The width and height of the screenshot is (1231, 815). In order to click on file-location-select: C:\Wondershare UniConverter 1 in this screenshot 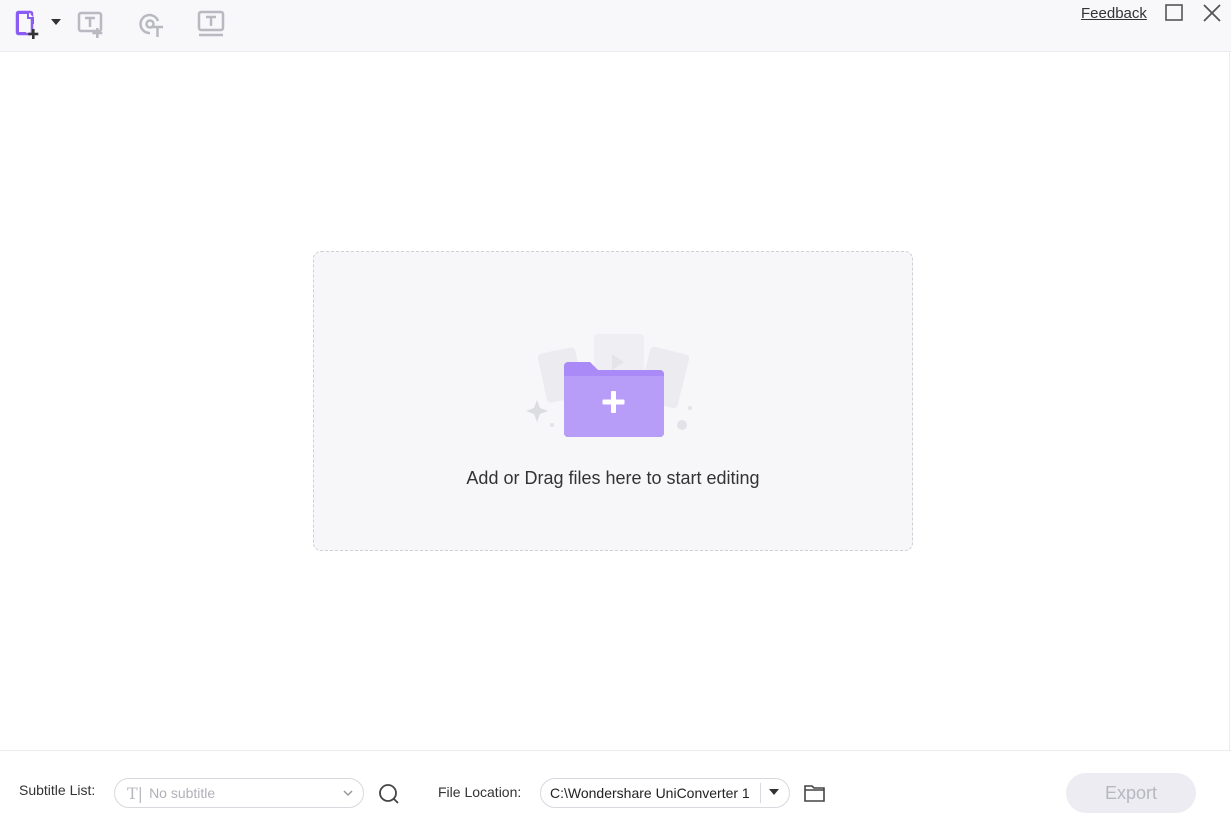, I will do `click(665, 793)`.